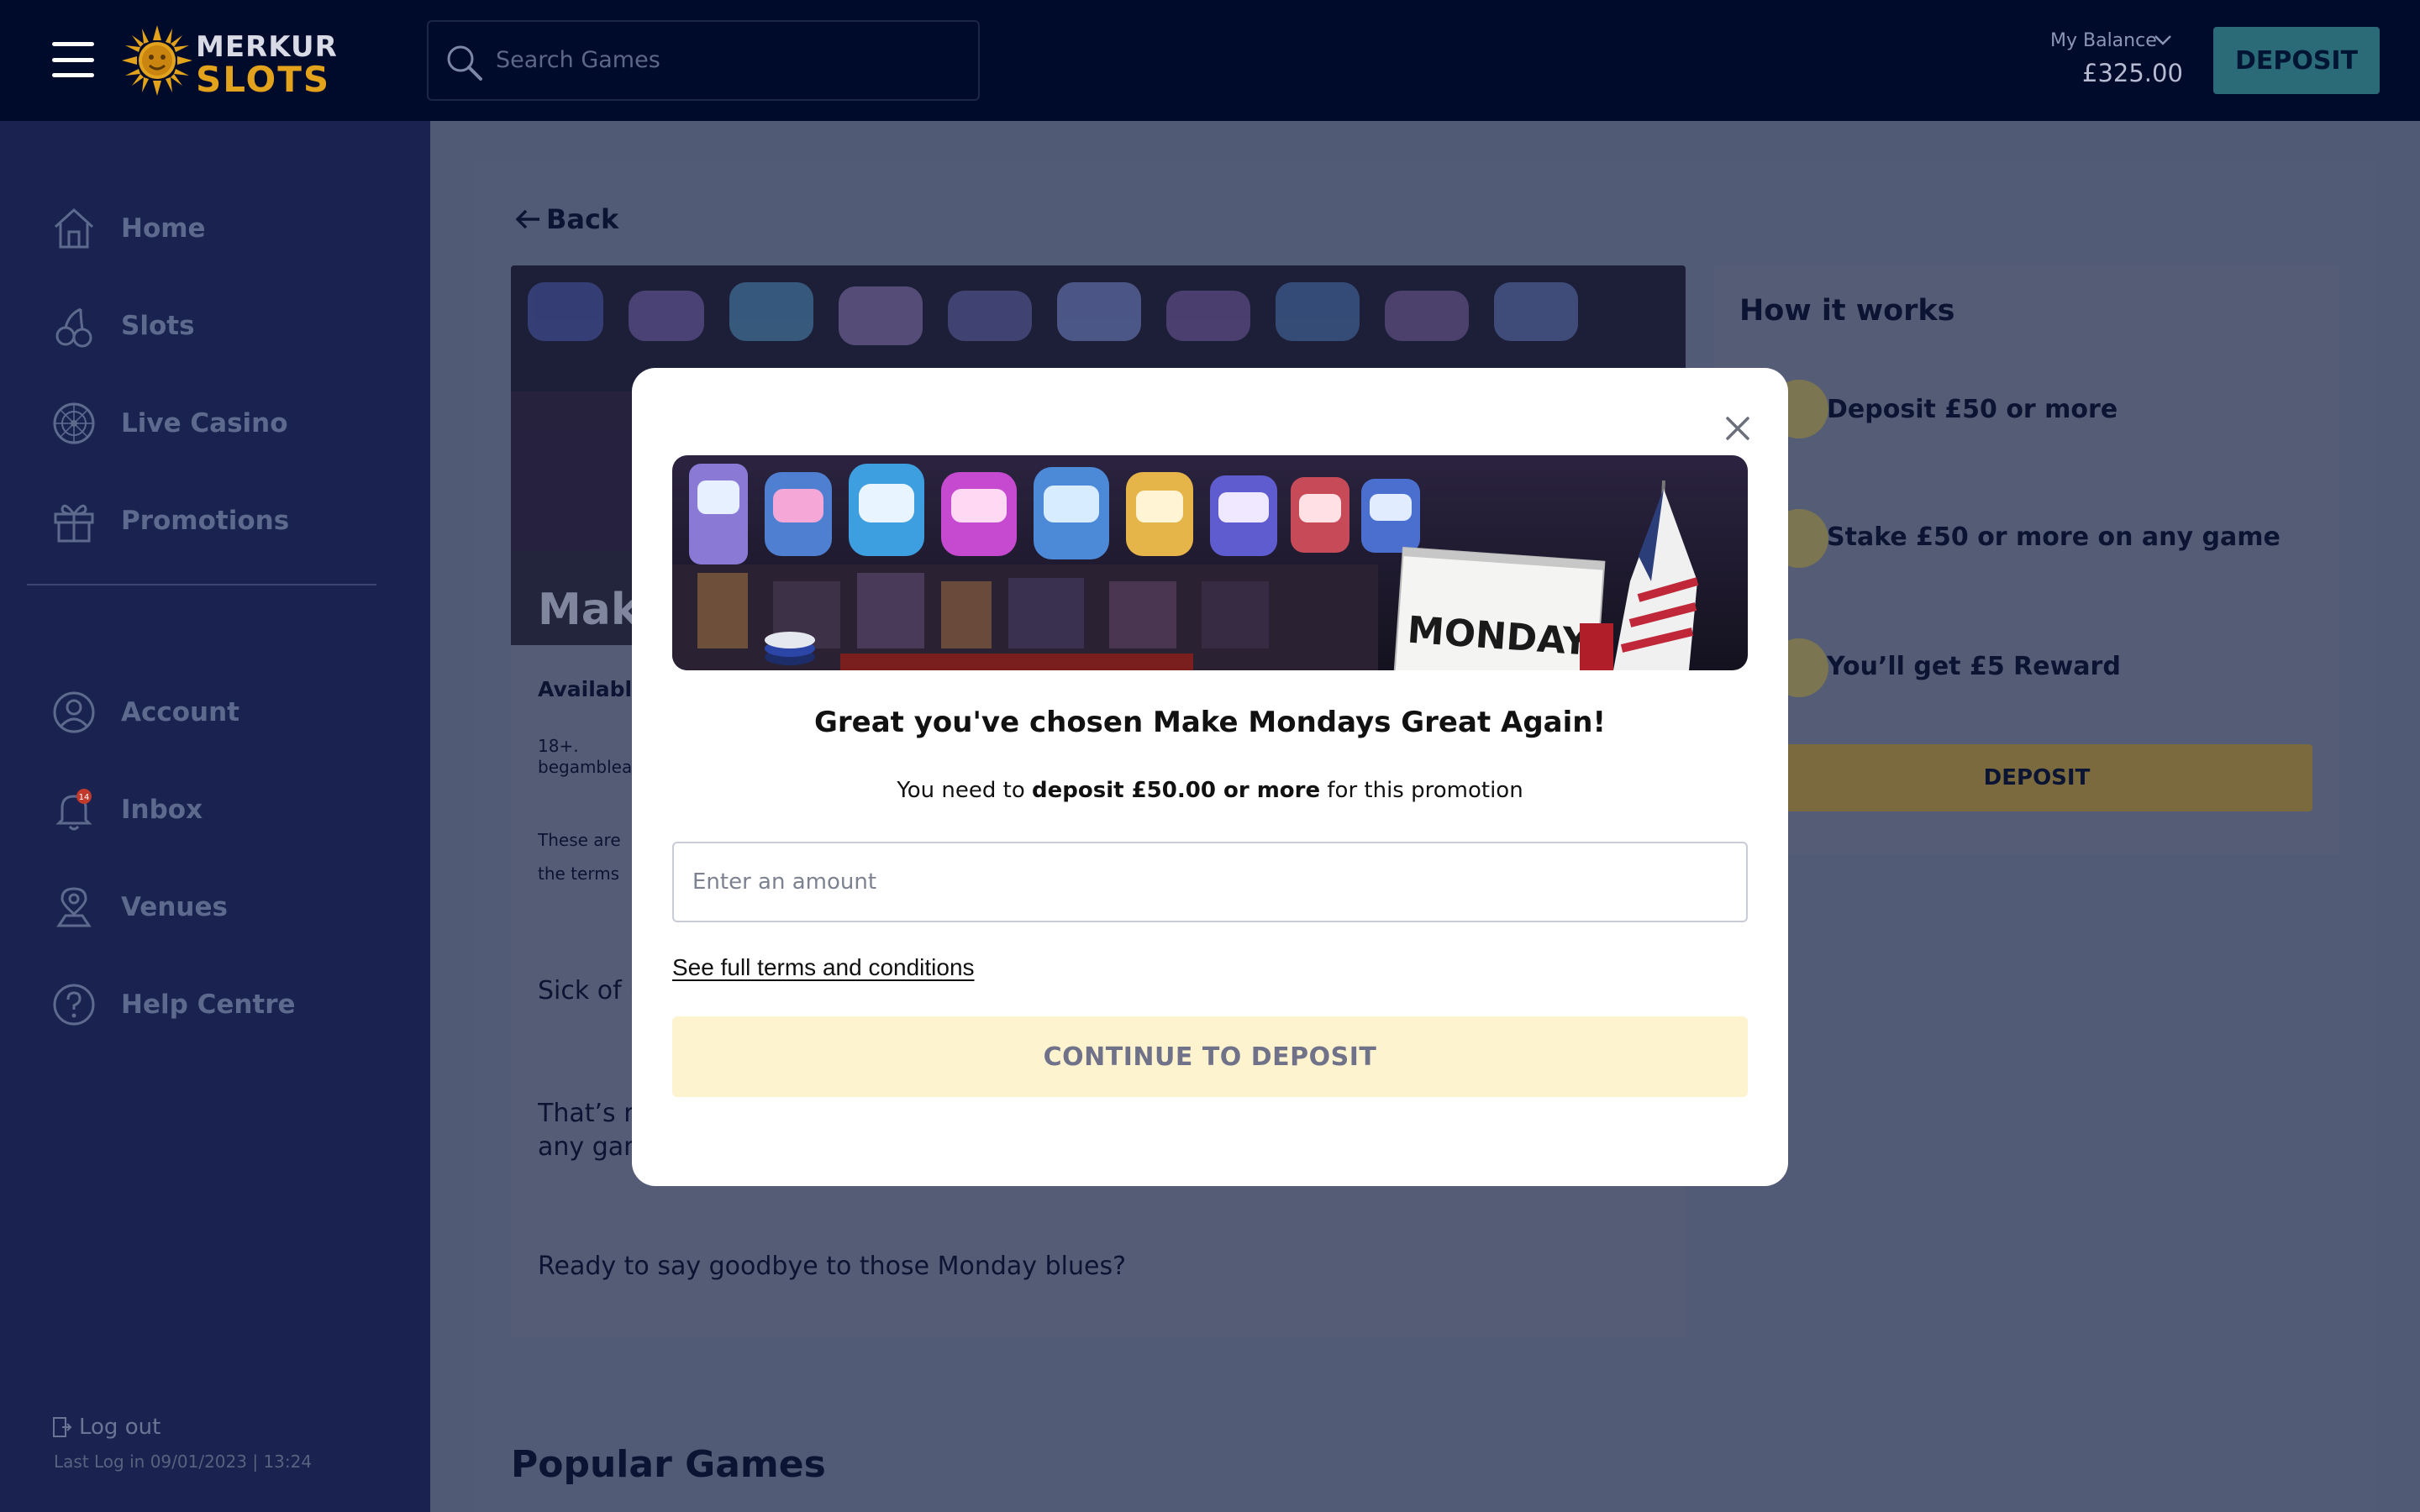 The width and height of the screenshot is (2420, 1512). Describe the element at coordinates (1847, 311) in the screenshot. I see `how-it-works-title: How it works` at that location.